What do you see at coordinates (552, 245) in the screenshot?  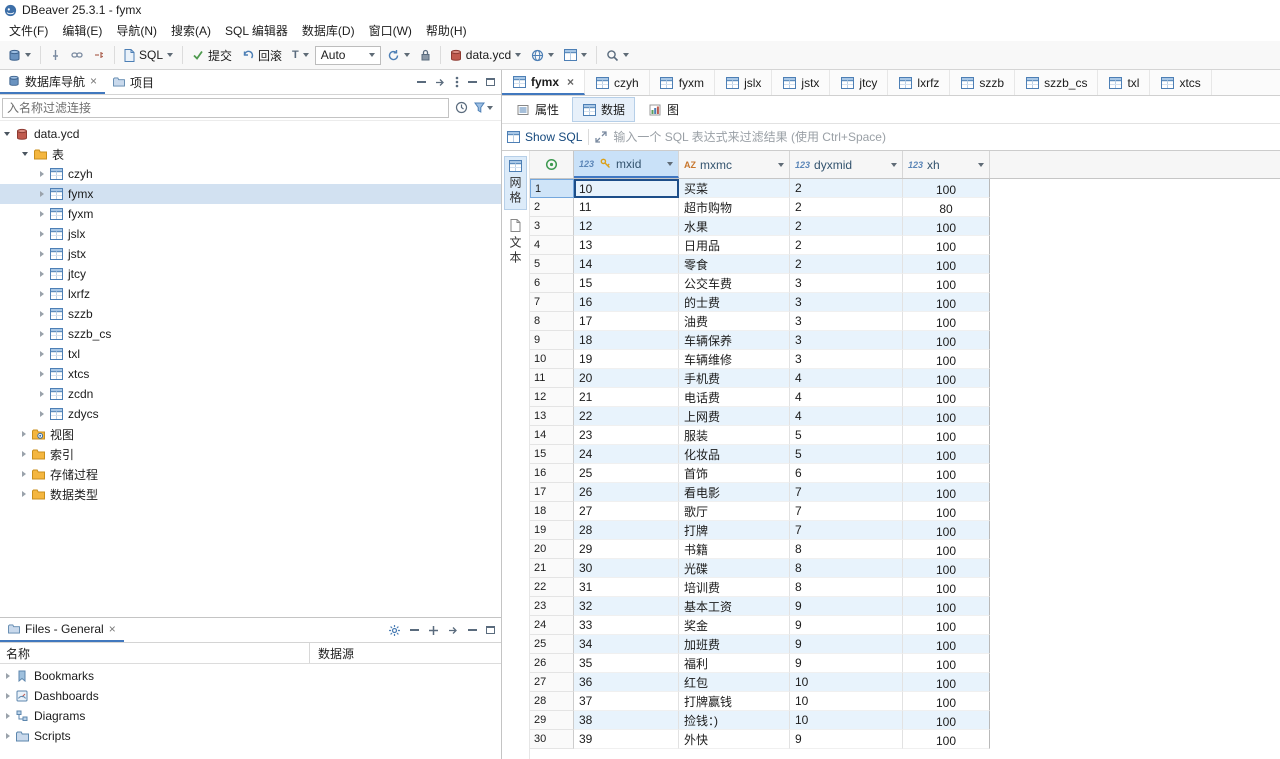 I see `row-number-cell: 4` at bounding box center [552, 245].